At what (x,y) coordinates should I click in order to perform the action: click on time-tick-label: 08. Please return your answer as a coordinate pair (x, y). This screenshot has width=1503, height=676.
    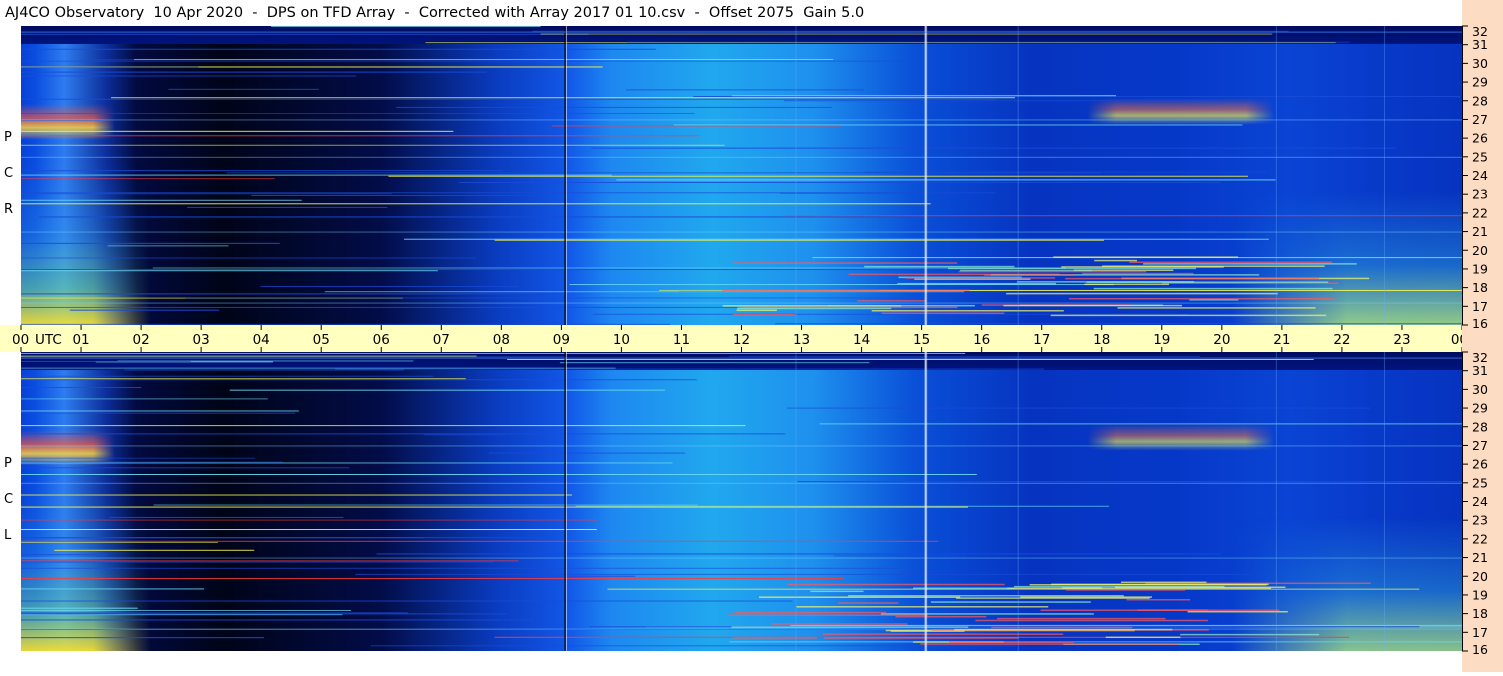
    Looking at the image, I should click on (501, 340).